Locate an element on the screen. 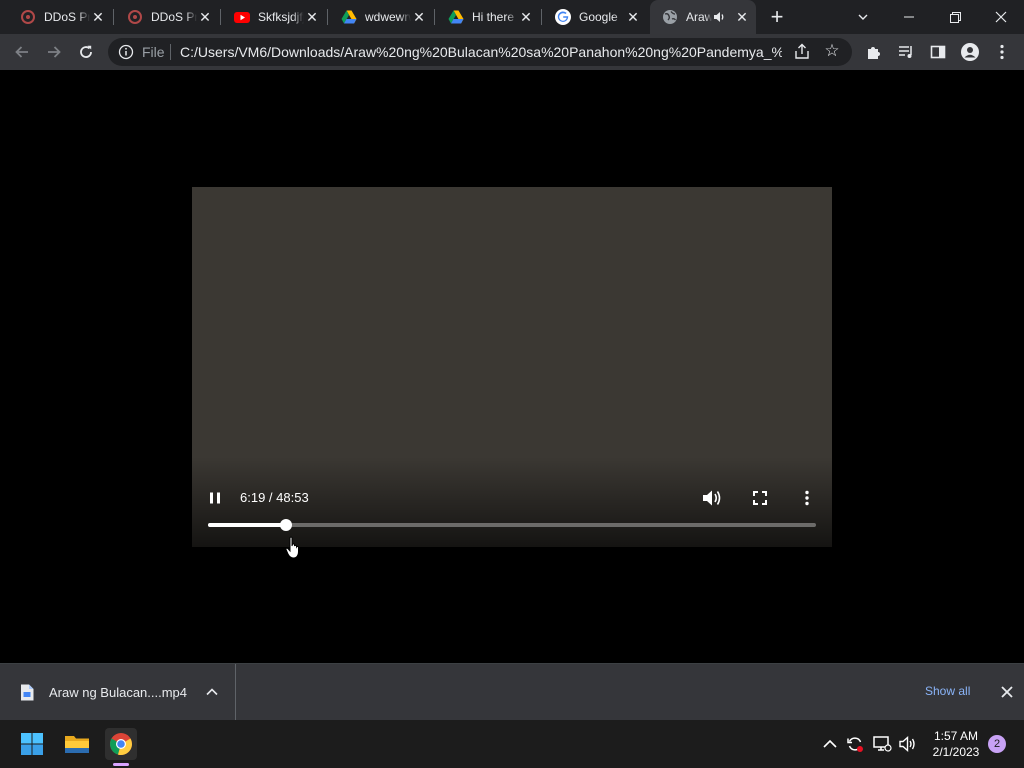  system-clock: 1:57 AM 2/1/2023 is located at coordinates (956, 744).